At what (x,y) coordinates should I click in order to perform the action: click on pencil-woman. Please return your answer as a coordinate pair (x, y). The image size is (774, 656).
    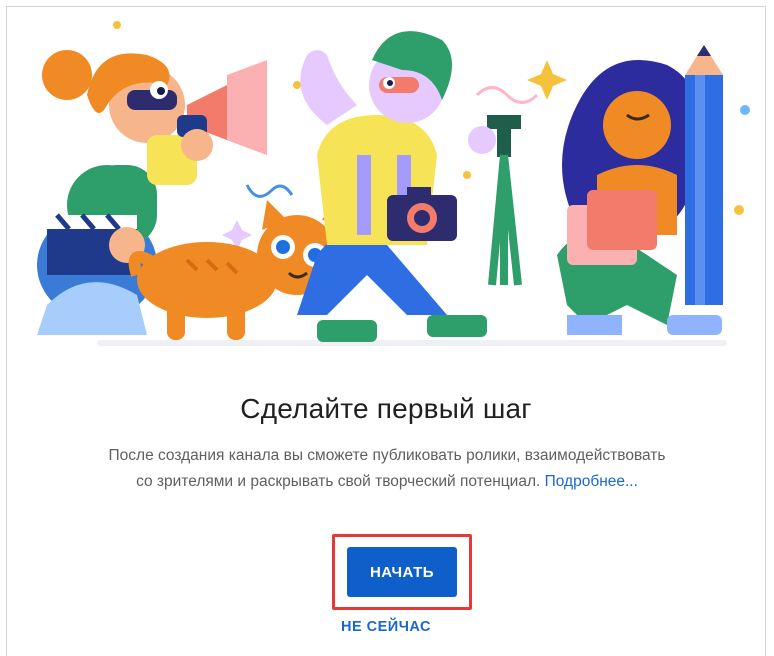
    Looking at the image, I should click on (640, 190).